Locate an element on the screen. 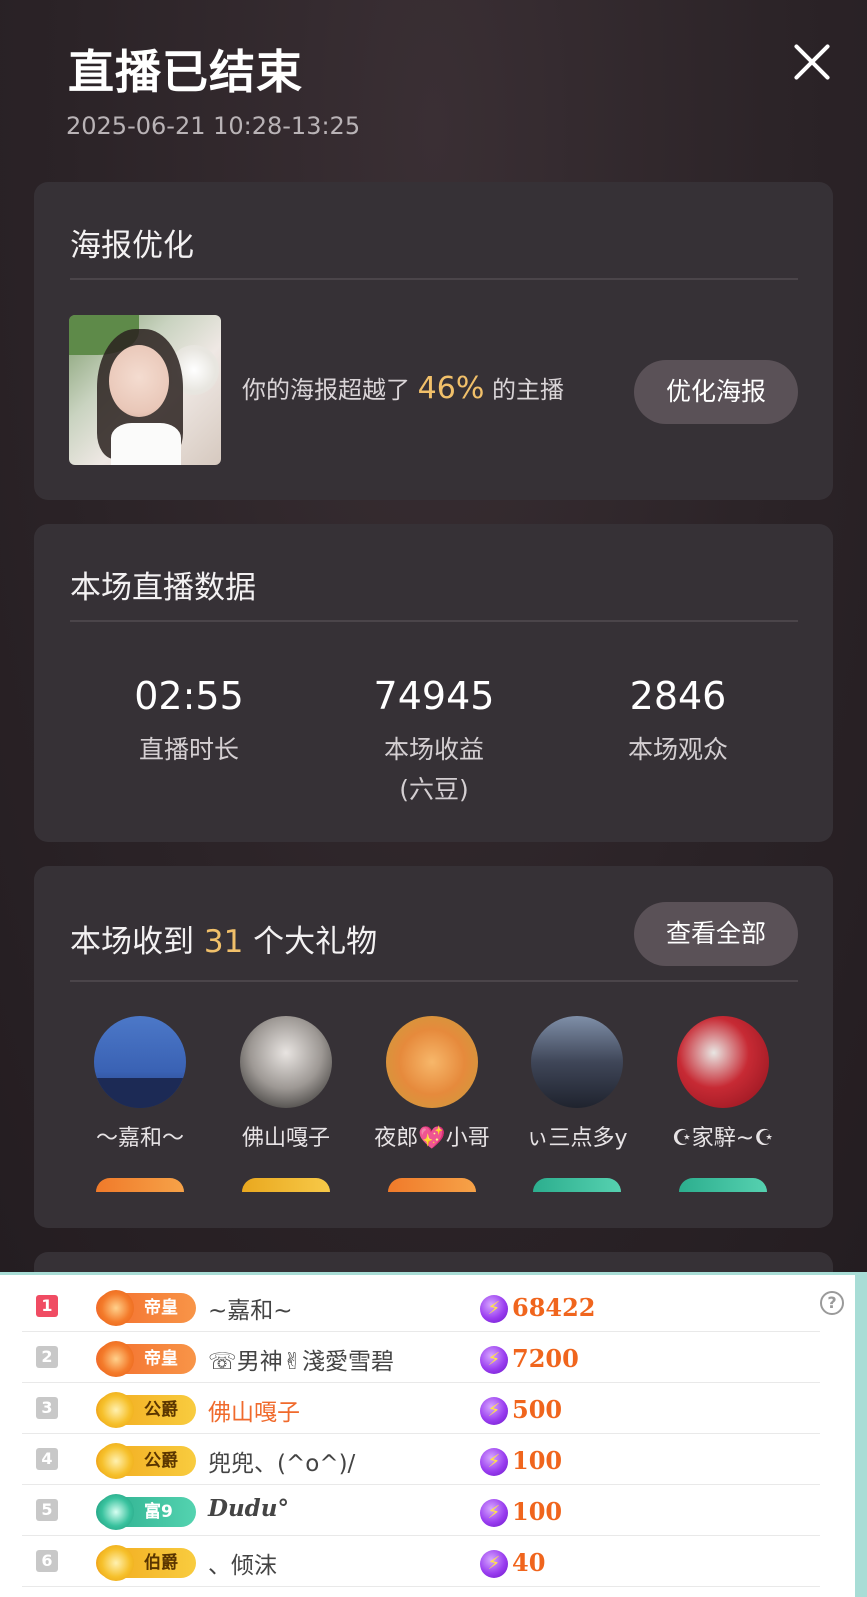 This screenshot has height=1597, width=867. ranking-row: 1 帝皇 ~嘉和~ ⚡ 68422 is located at coordinates (421, 1306).